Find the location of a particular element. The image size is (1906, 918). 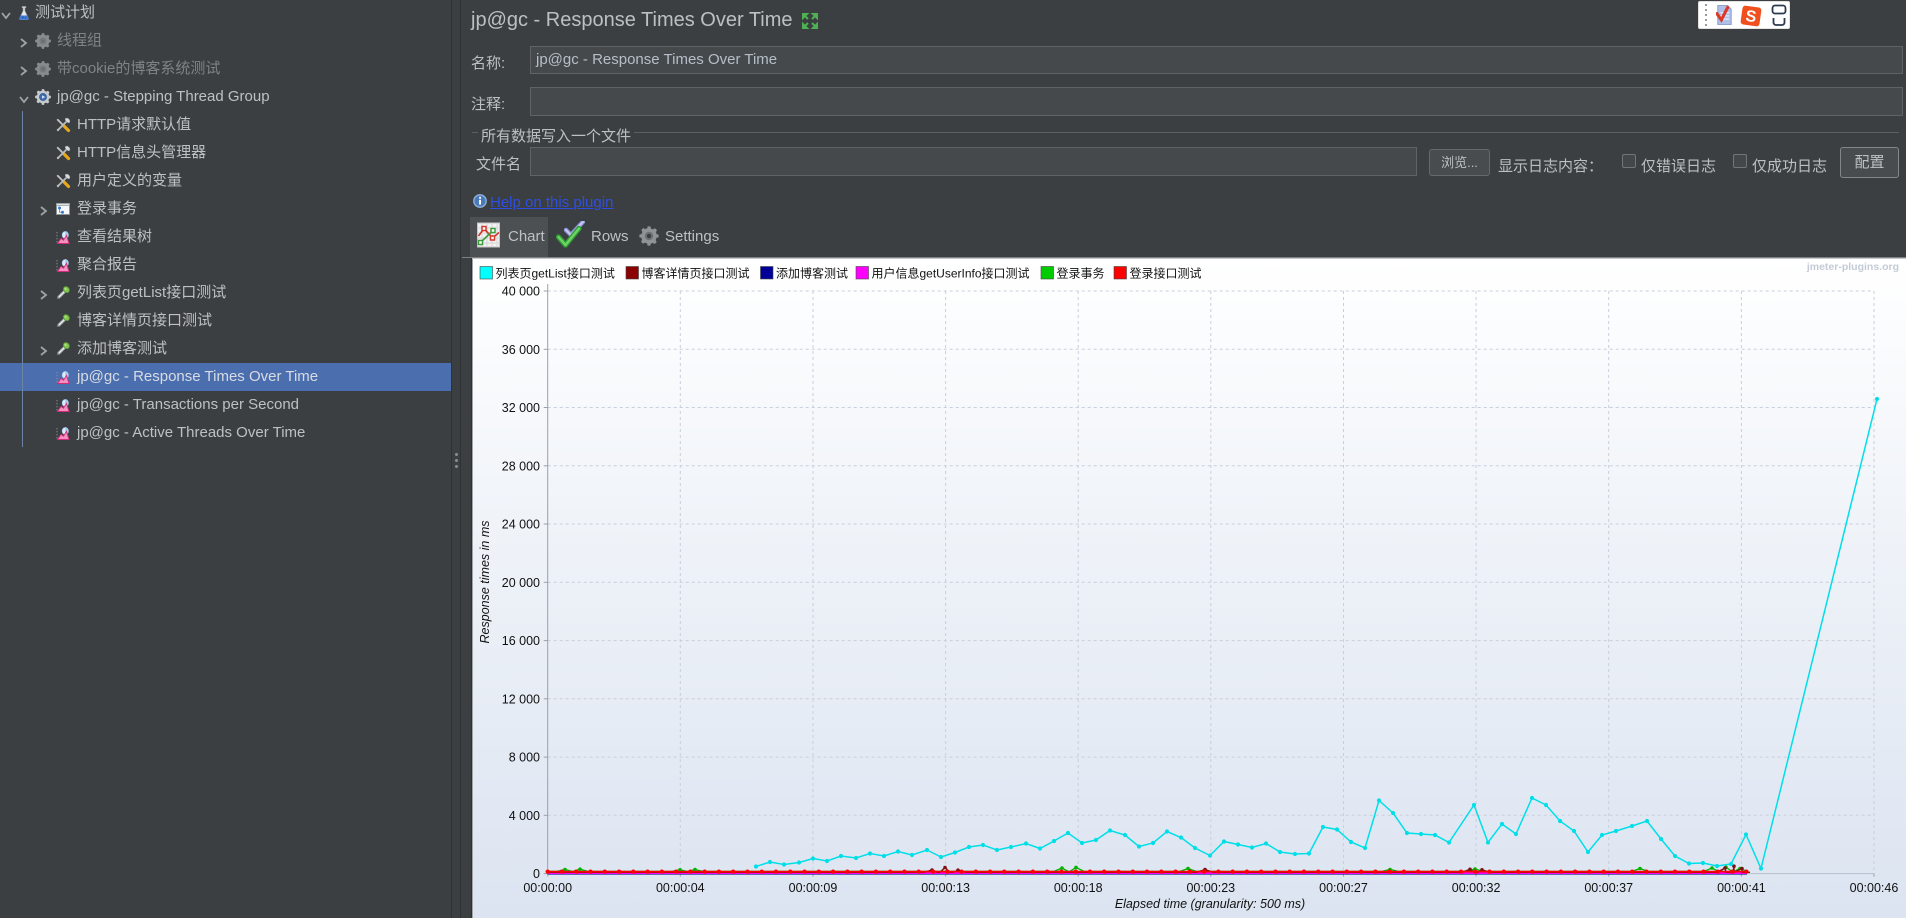

svg-text: 登录接口测试 is located at coordinates (1166, 273).